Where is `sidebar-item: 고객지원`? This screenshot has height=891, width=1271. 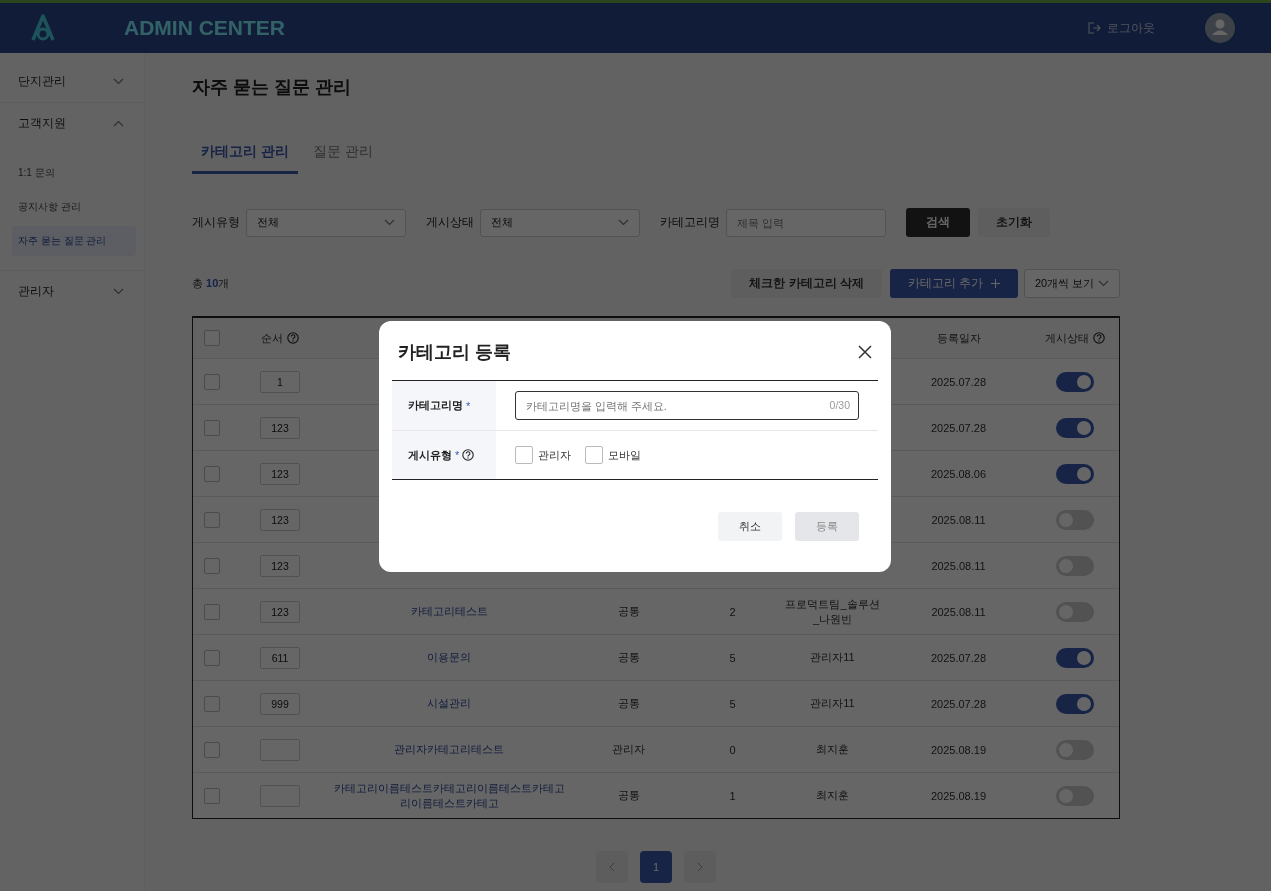
sidebar-item: 고객지원 is located at coordinates (72, 123).